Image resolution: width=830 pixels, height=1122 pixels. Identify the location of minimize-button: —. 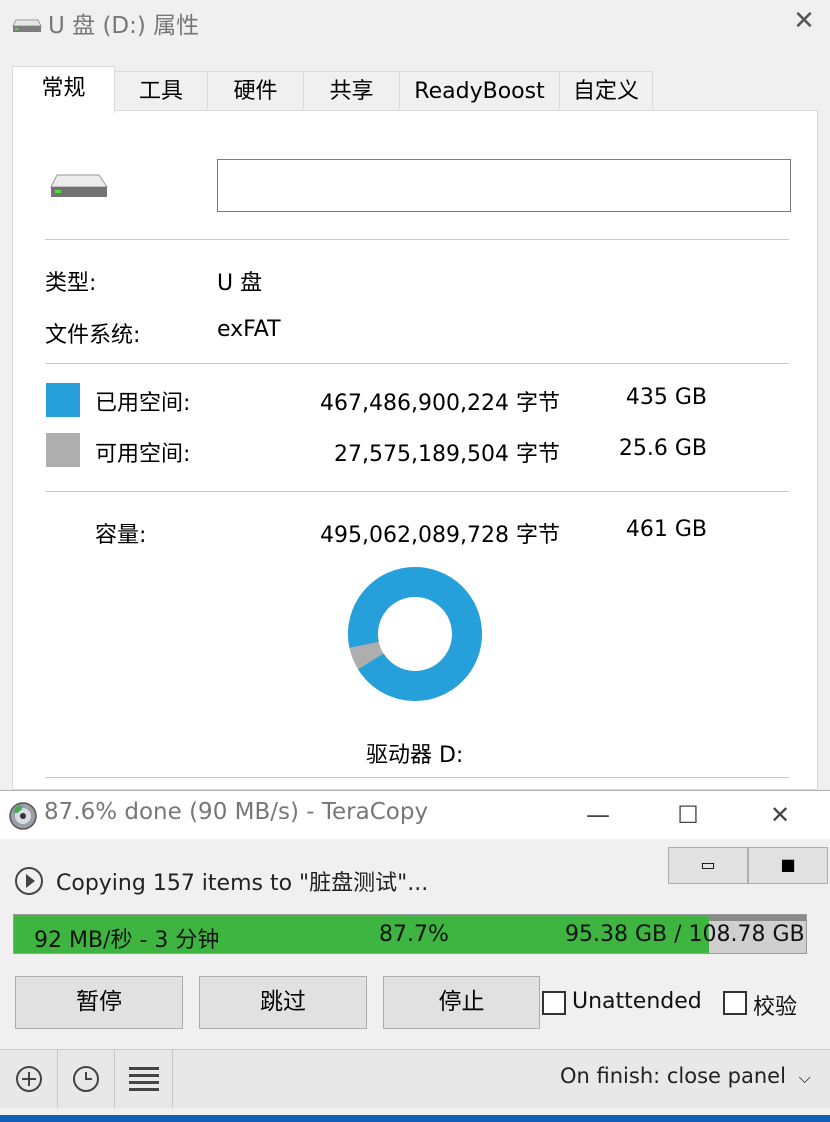
(598, 815).